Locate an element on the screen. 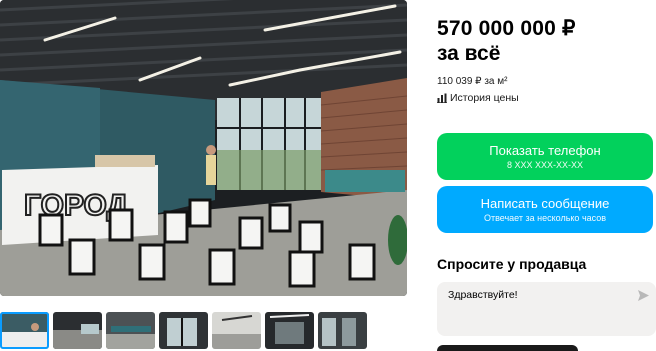  phone-mask: 8 XXX XXX-XX-XX is located at coordinates (545, 165).